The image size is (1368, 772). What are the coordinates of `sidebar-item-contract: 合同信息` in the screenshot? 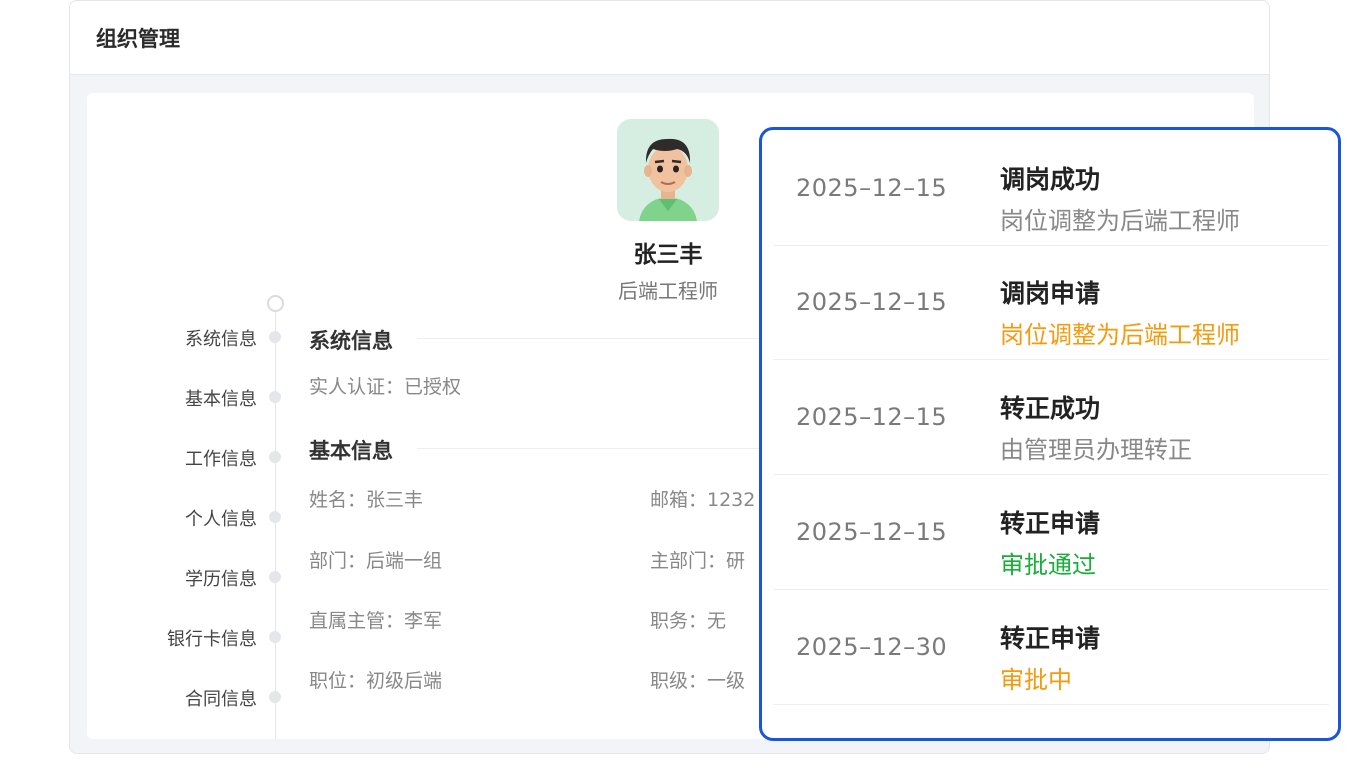 It's located at (192, 698).